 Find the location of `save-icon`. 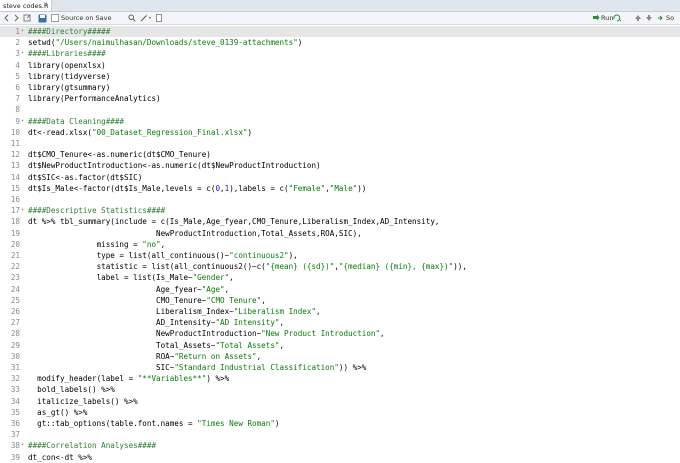

save-icon is located at coordinates (42, 18).